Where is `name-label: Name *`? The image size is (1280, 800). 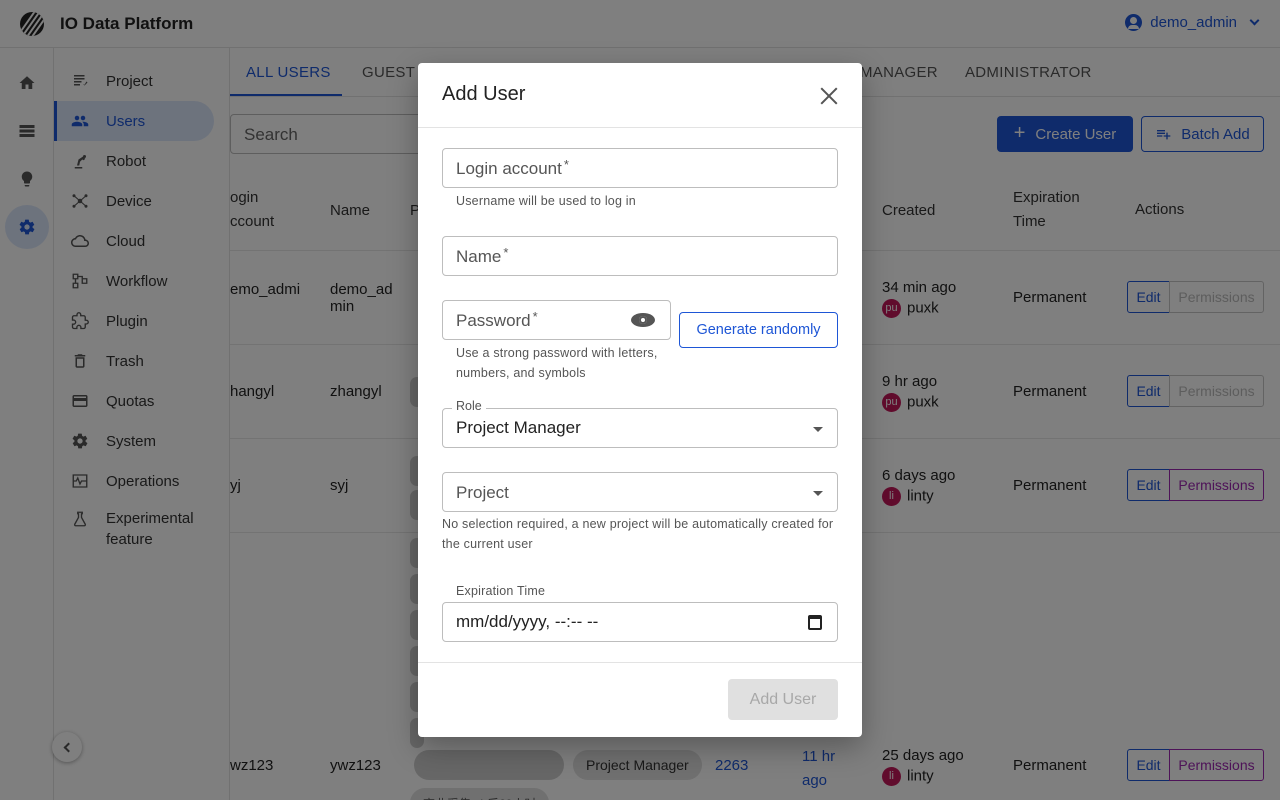
name-label: Name * is located at coordinates (482, 255).